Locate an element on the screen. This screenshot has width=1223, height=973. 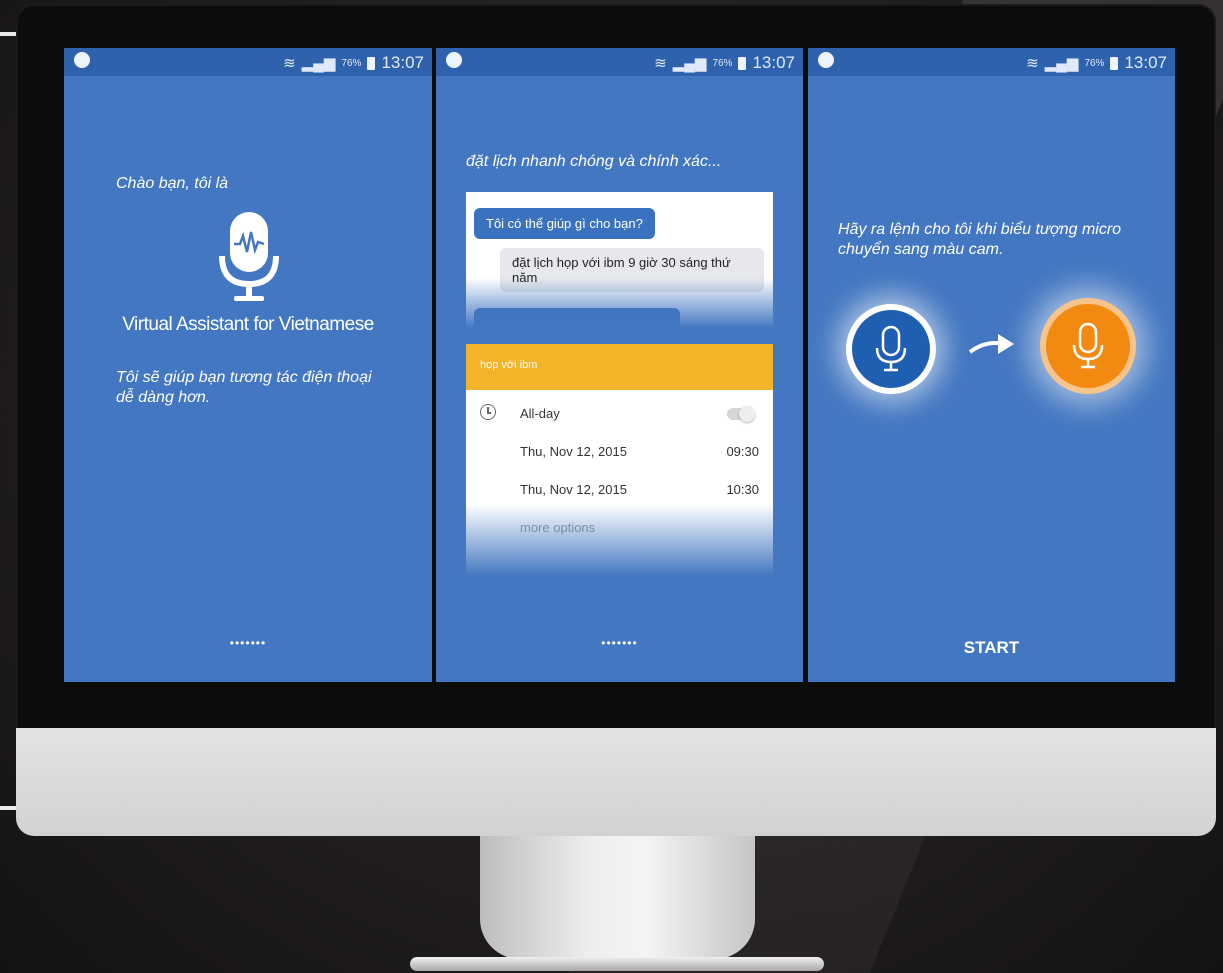
event-title-bar: họp với ibm is located at coordinates (619, 367).